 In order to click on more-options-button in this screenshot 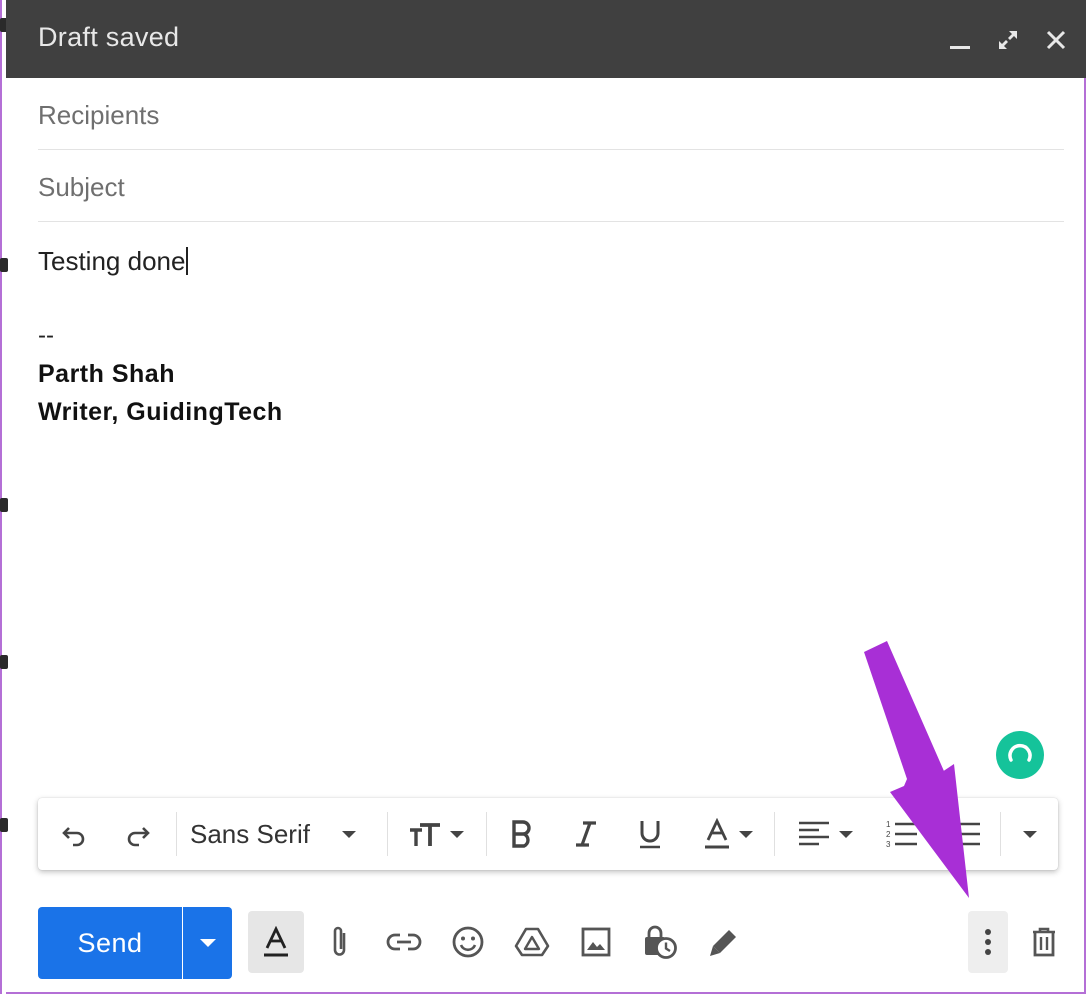, I will do `click(988, 942)`.